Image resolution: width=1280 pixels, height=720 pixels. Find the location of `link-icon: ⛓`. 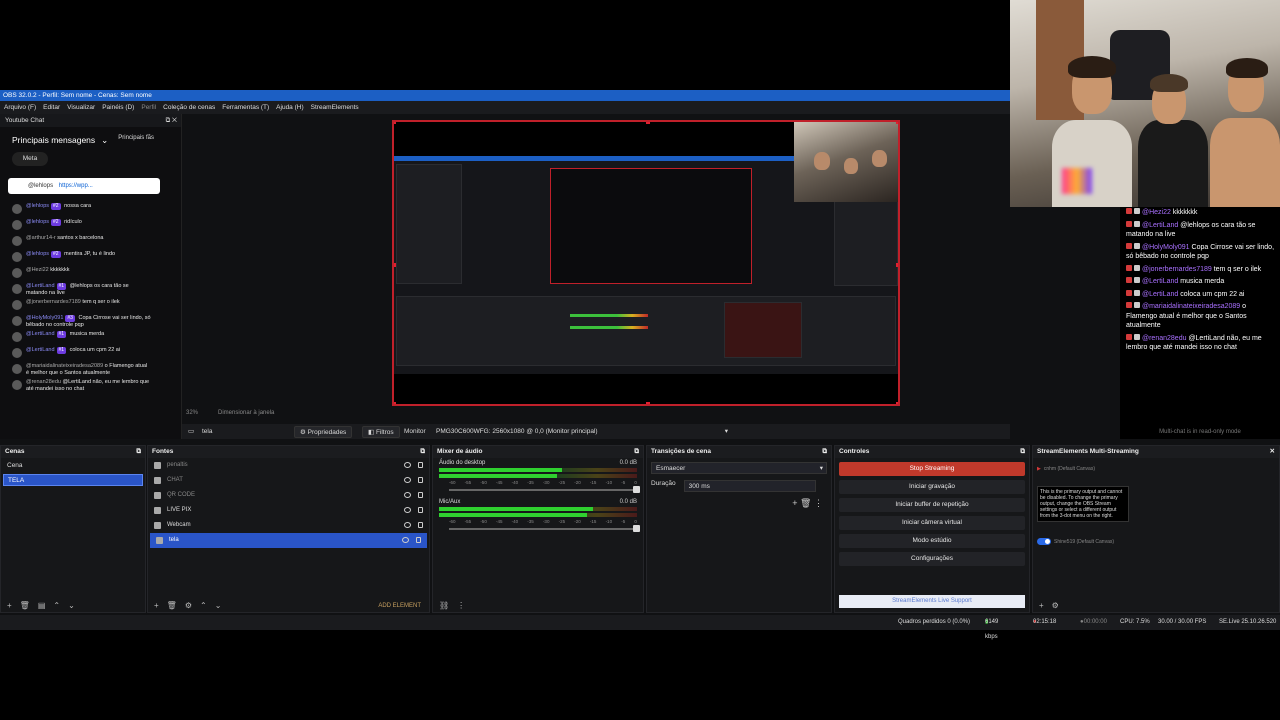

link-icon: ⛓ is located at coordinates (444, 605).